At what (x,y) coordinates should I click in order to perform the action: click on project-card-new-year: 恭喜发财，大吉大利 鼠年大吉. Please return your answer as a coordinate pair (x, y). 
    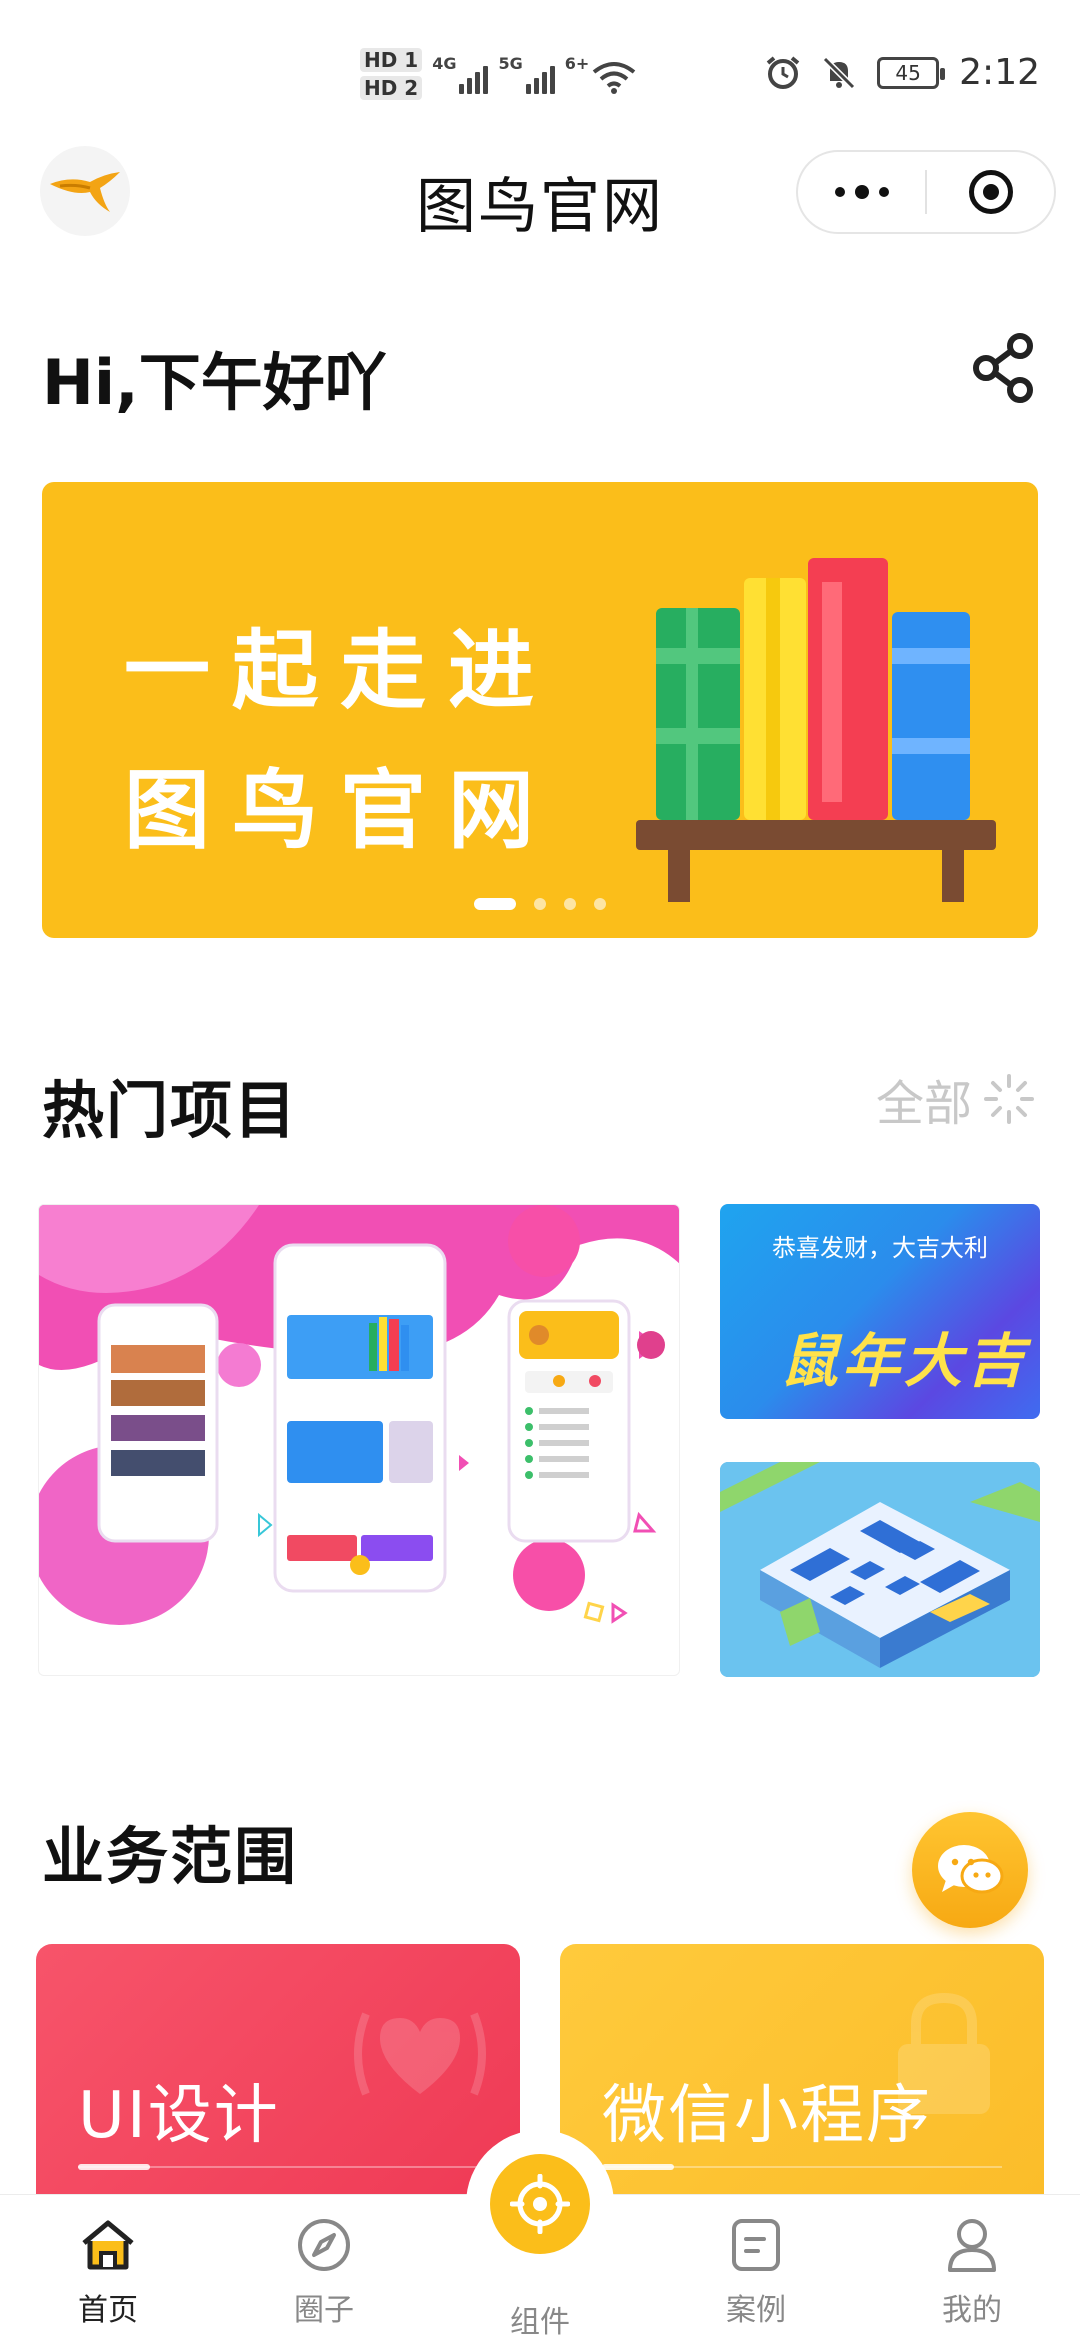
    Looking at the image, I should click on (880, 1311).